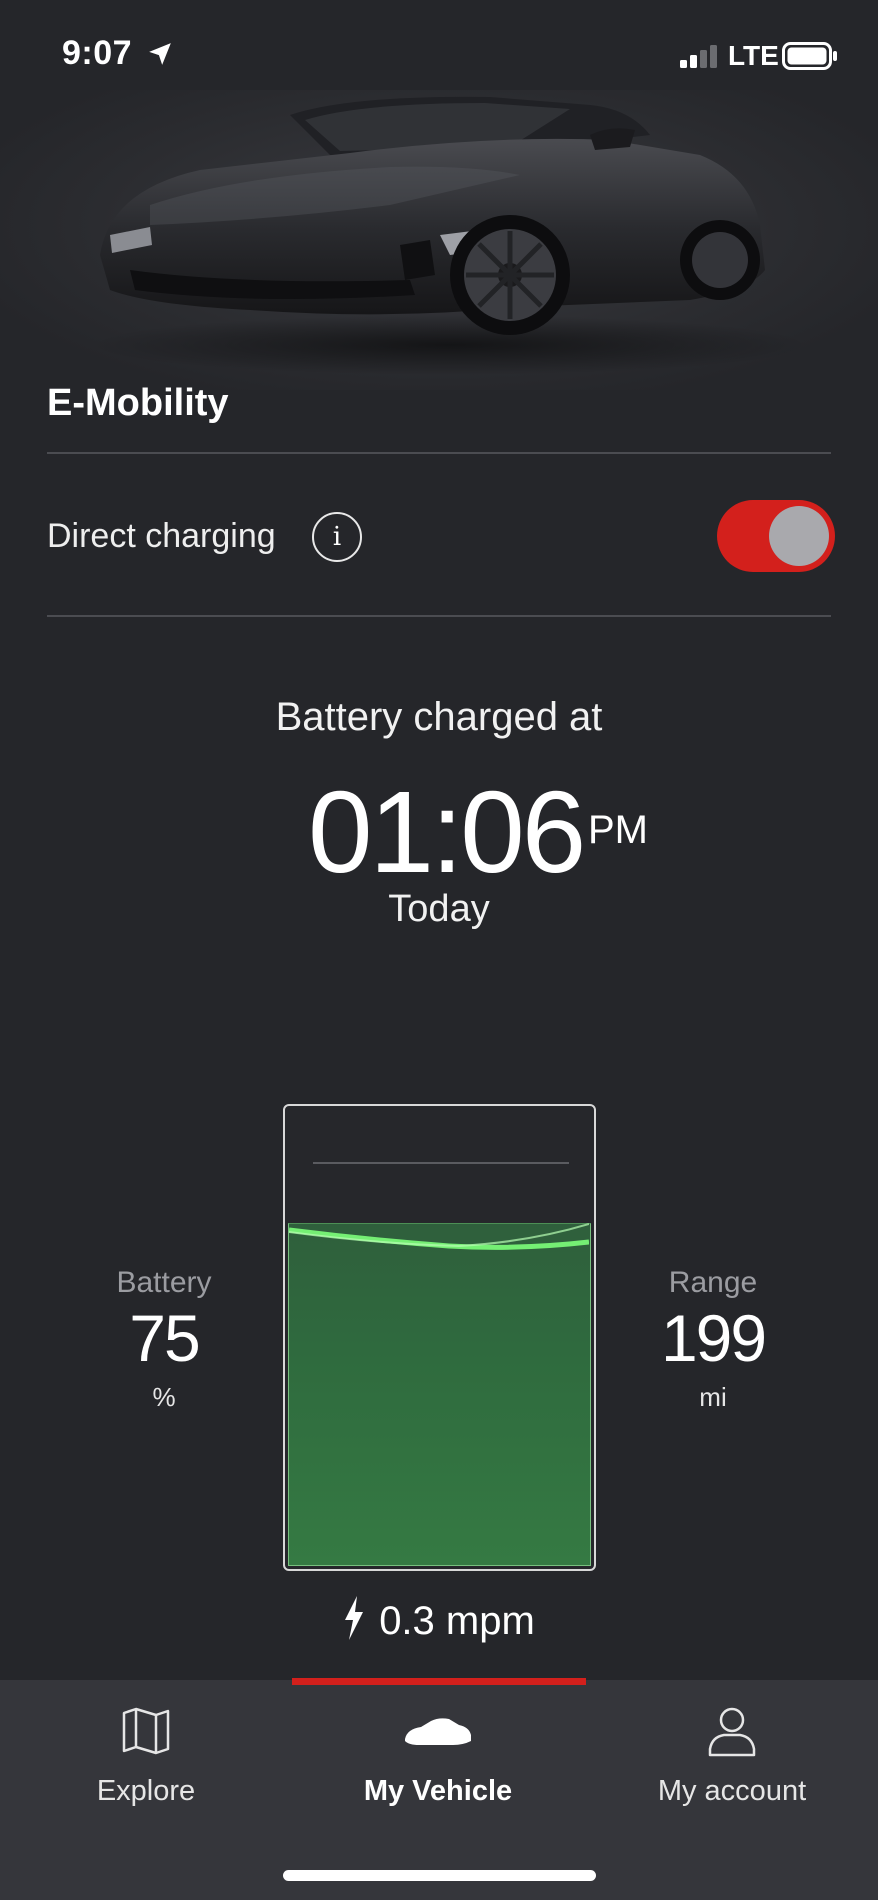  What do you see at coordinates (438, 1731) in the screenshot?
I see `car-icon` at bounding box center [438, 1731].